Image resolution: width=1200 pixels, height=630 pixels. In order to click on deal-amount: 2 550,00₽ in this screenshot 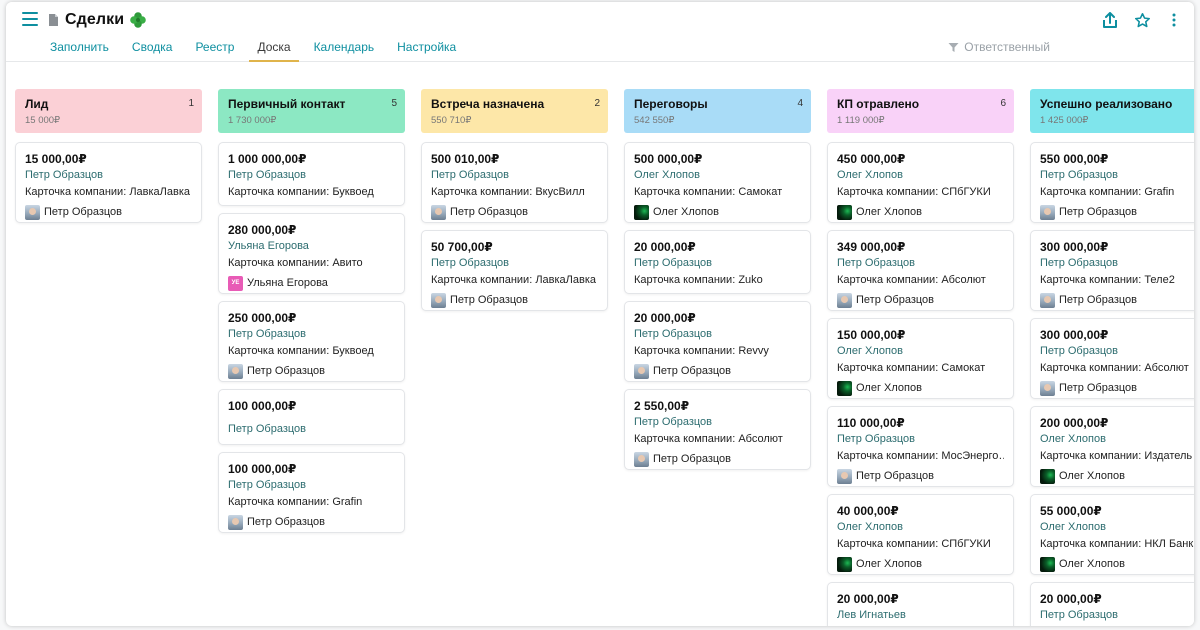, I will do `click(662, 406)`.